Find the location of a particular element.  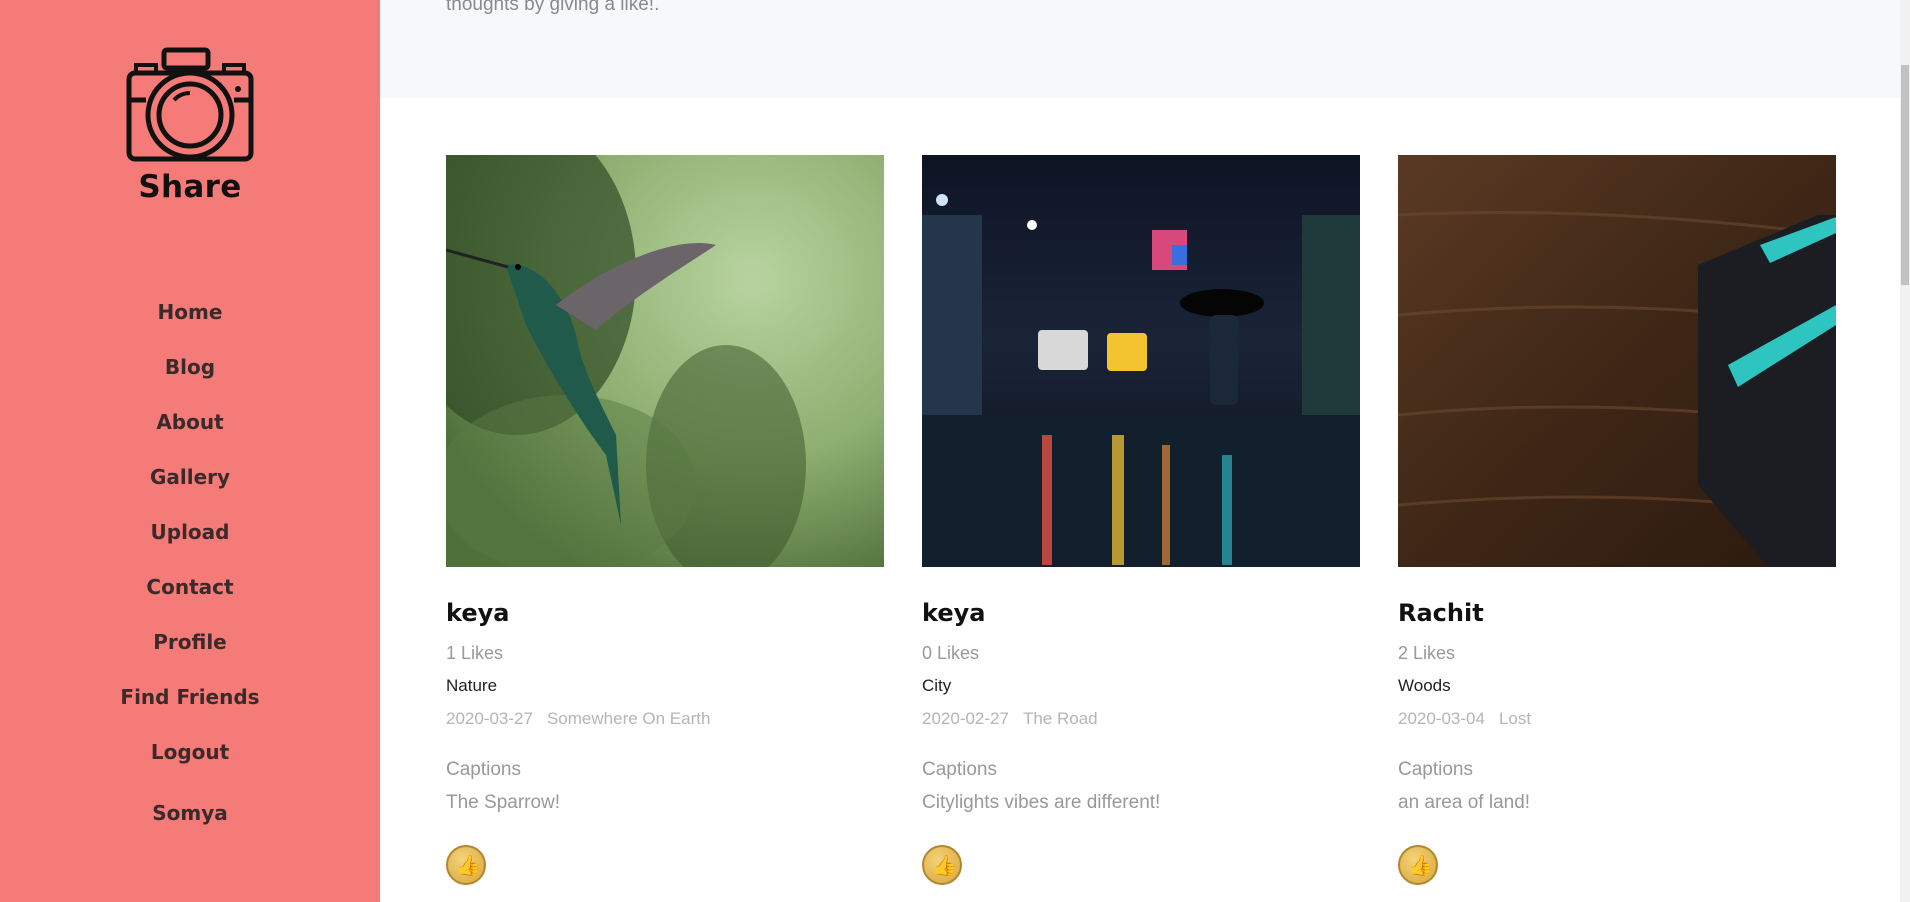

rainy-city-street-photo is located at coordinates (1141, 361).